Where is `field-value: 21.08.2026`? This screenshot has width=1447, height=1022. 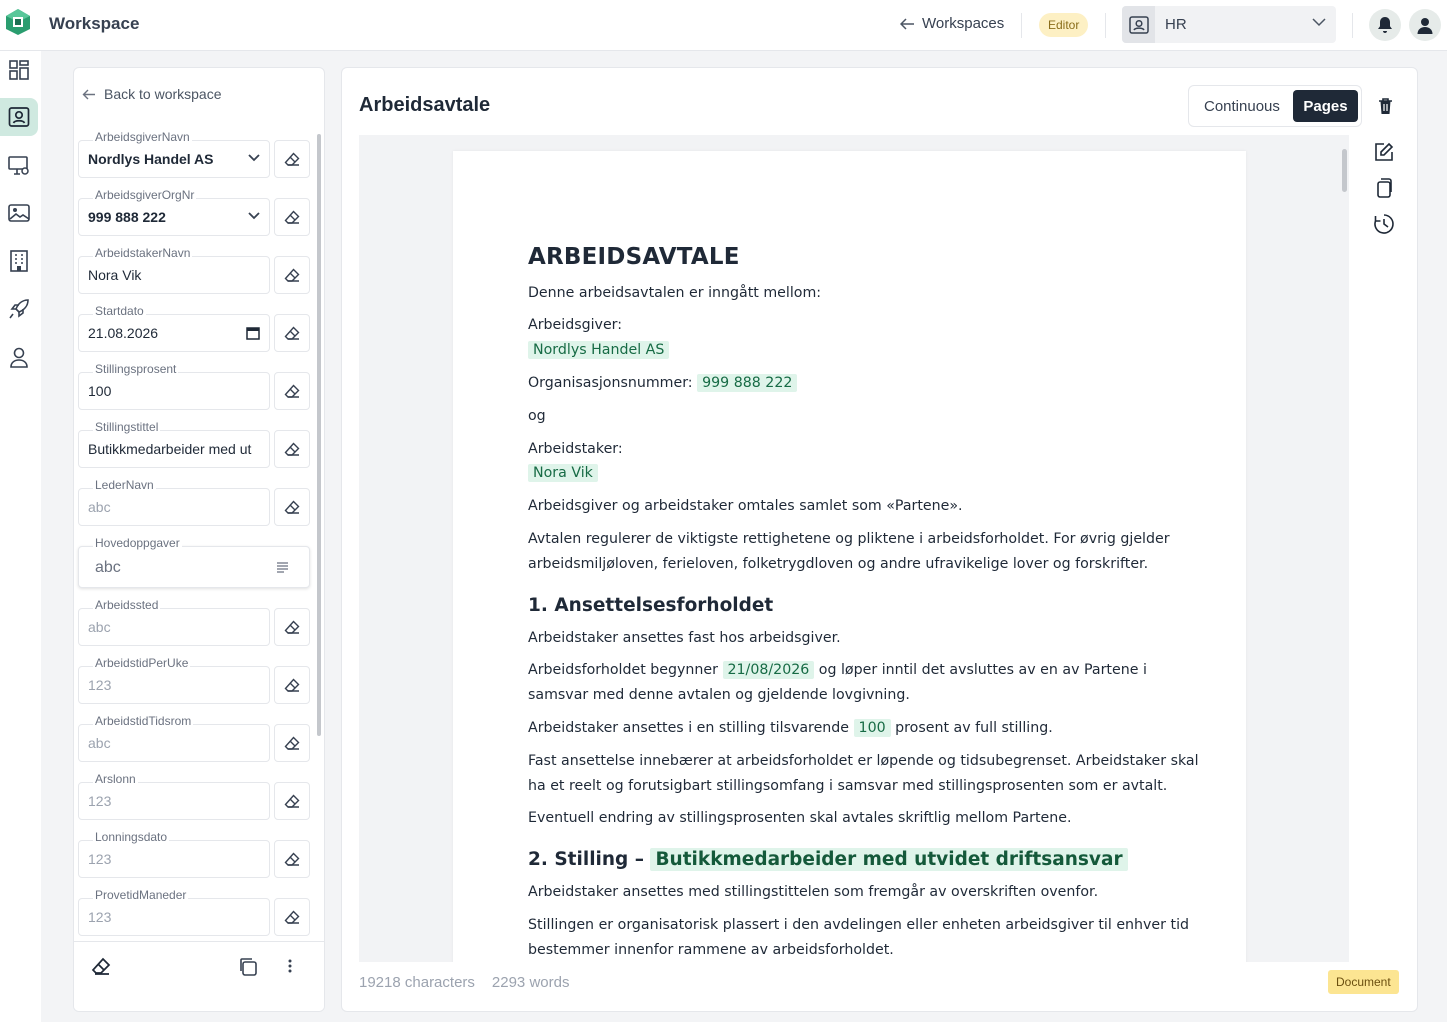
field-value: 21.08.2026 is located at coordinates (123, 333).